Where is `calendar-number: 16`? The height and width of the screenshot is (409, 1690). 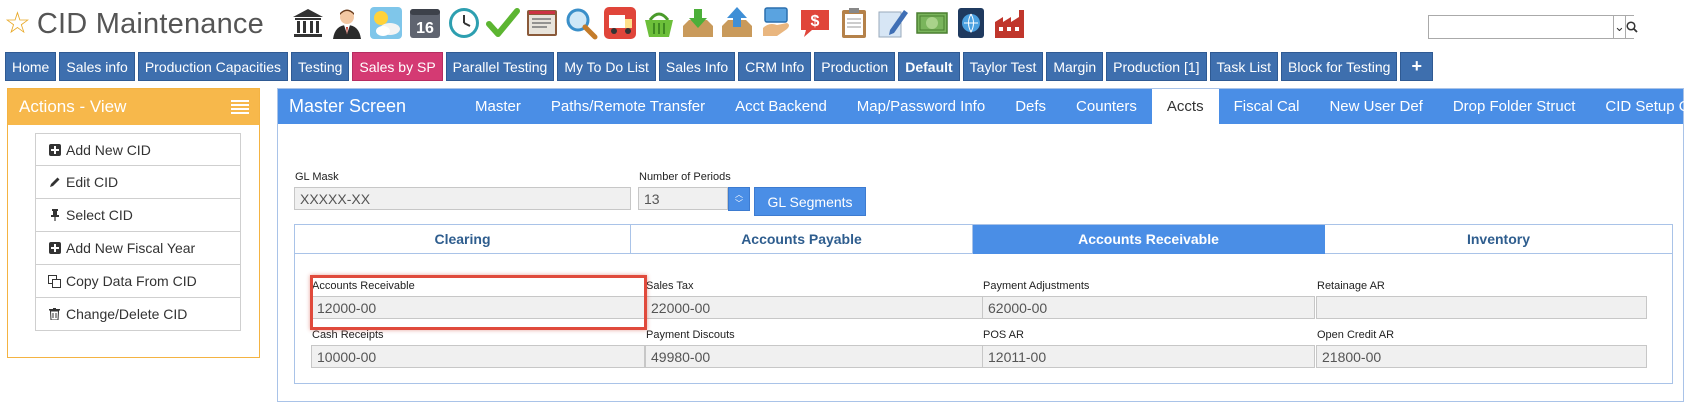 calendar-number: 16 is located at coordinates (425, 28).